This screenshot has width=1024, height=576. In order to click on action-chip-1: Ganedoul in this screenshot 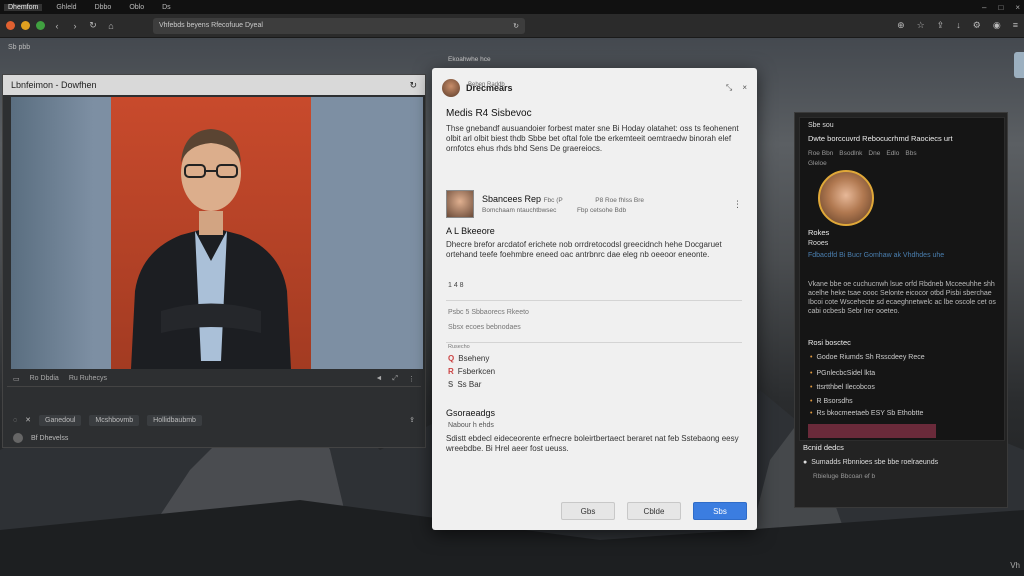, I will do `click(60, 420)`.